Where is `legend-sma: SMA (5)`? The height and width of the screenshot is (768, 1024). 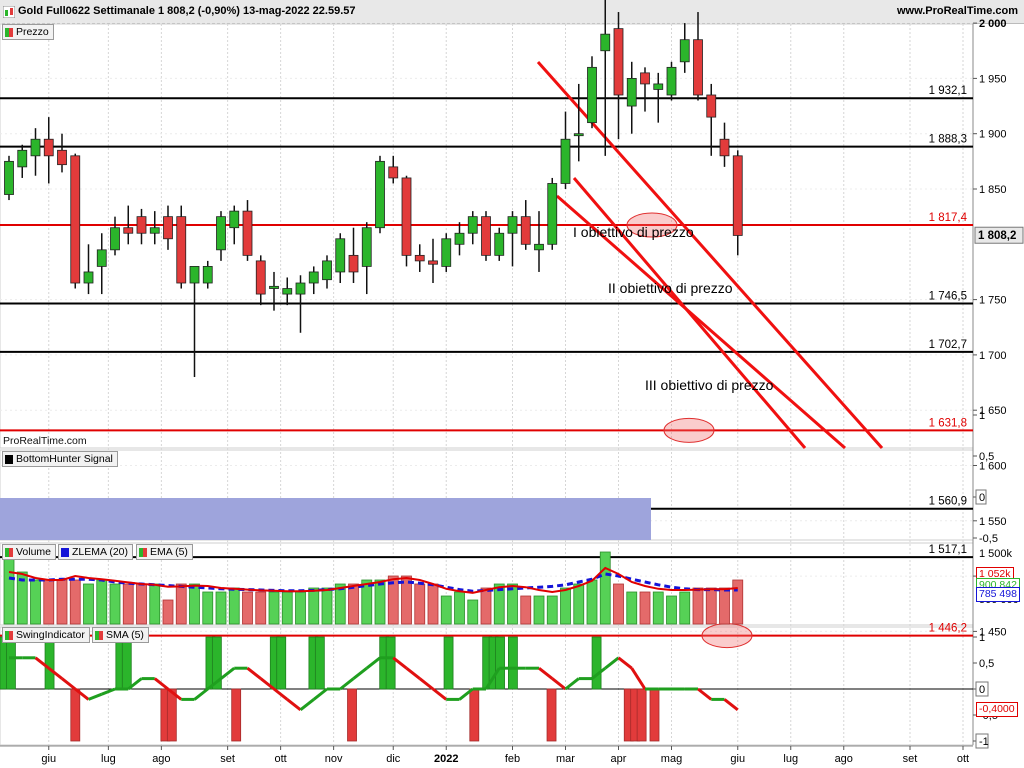 legend-sma: SMA (5) is located at coordinates (120, 635).